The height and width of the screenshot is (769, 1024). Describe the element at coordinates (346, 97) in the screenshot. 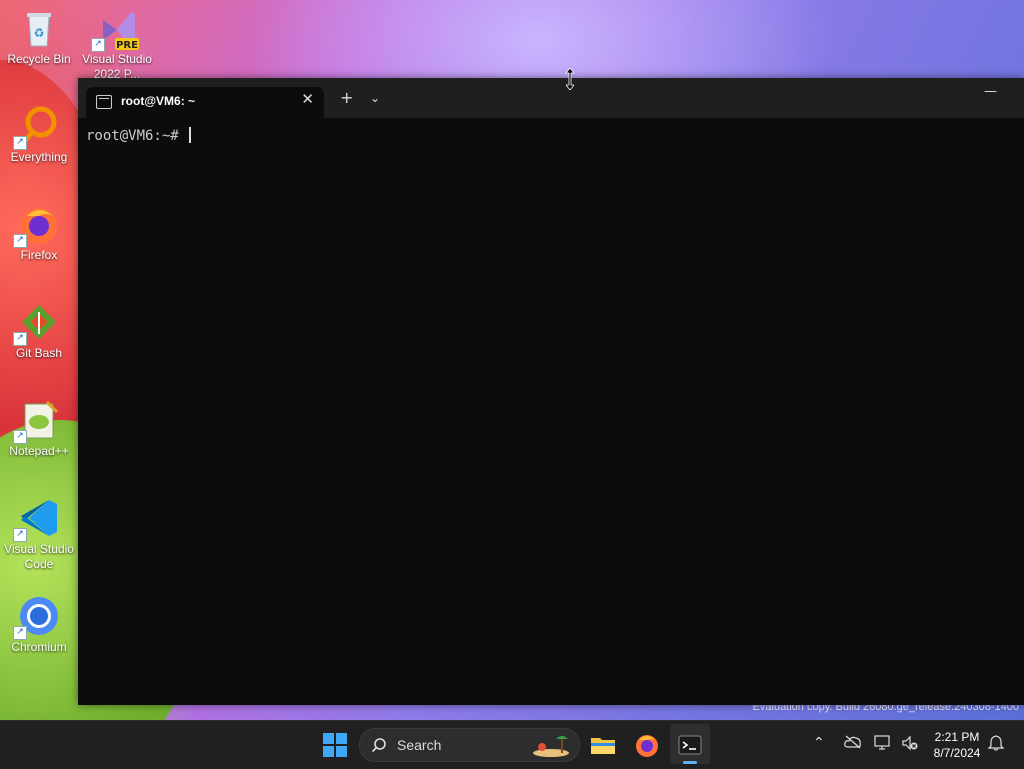

I see `new-tab-icon: +` at that location.